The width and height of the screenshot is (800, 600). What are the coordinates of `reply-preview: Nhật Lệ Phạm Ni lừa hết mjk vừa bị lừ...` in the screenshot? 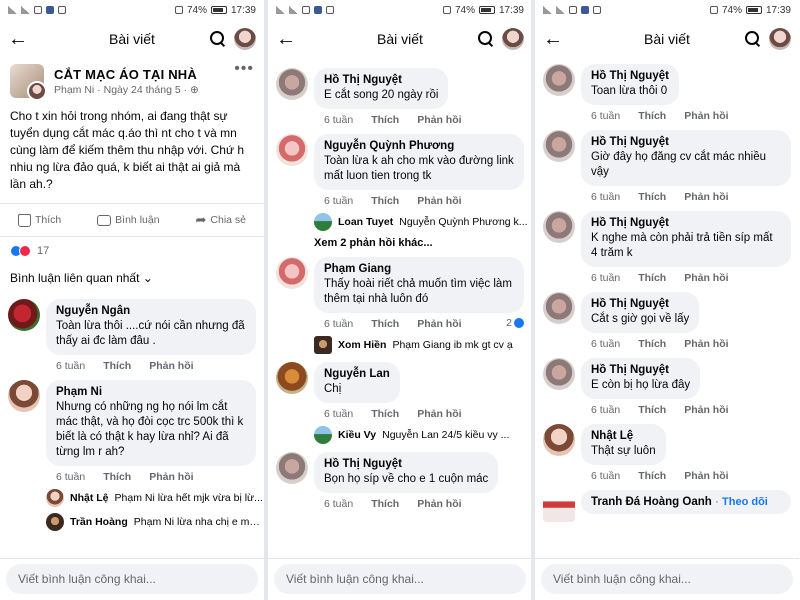 It's located at (155, 498).